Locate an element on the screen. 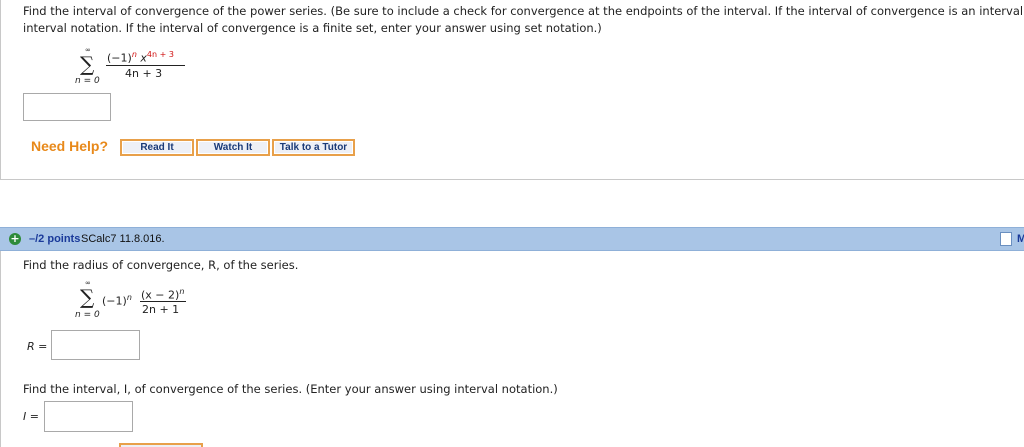 The image size is (1024, 447). talk-to-tutor-button: Talk to a Tutor is located at coordinates (313, 147).